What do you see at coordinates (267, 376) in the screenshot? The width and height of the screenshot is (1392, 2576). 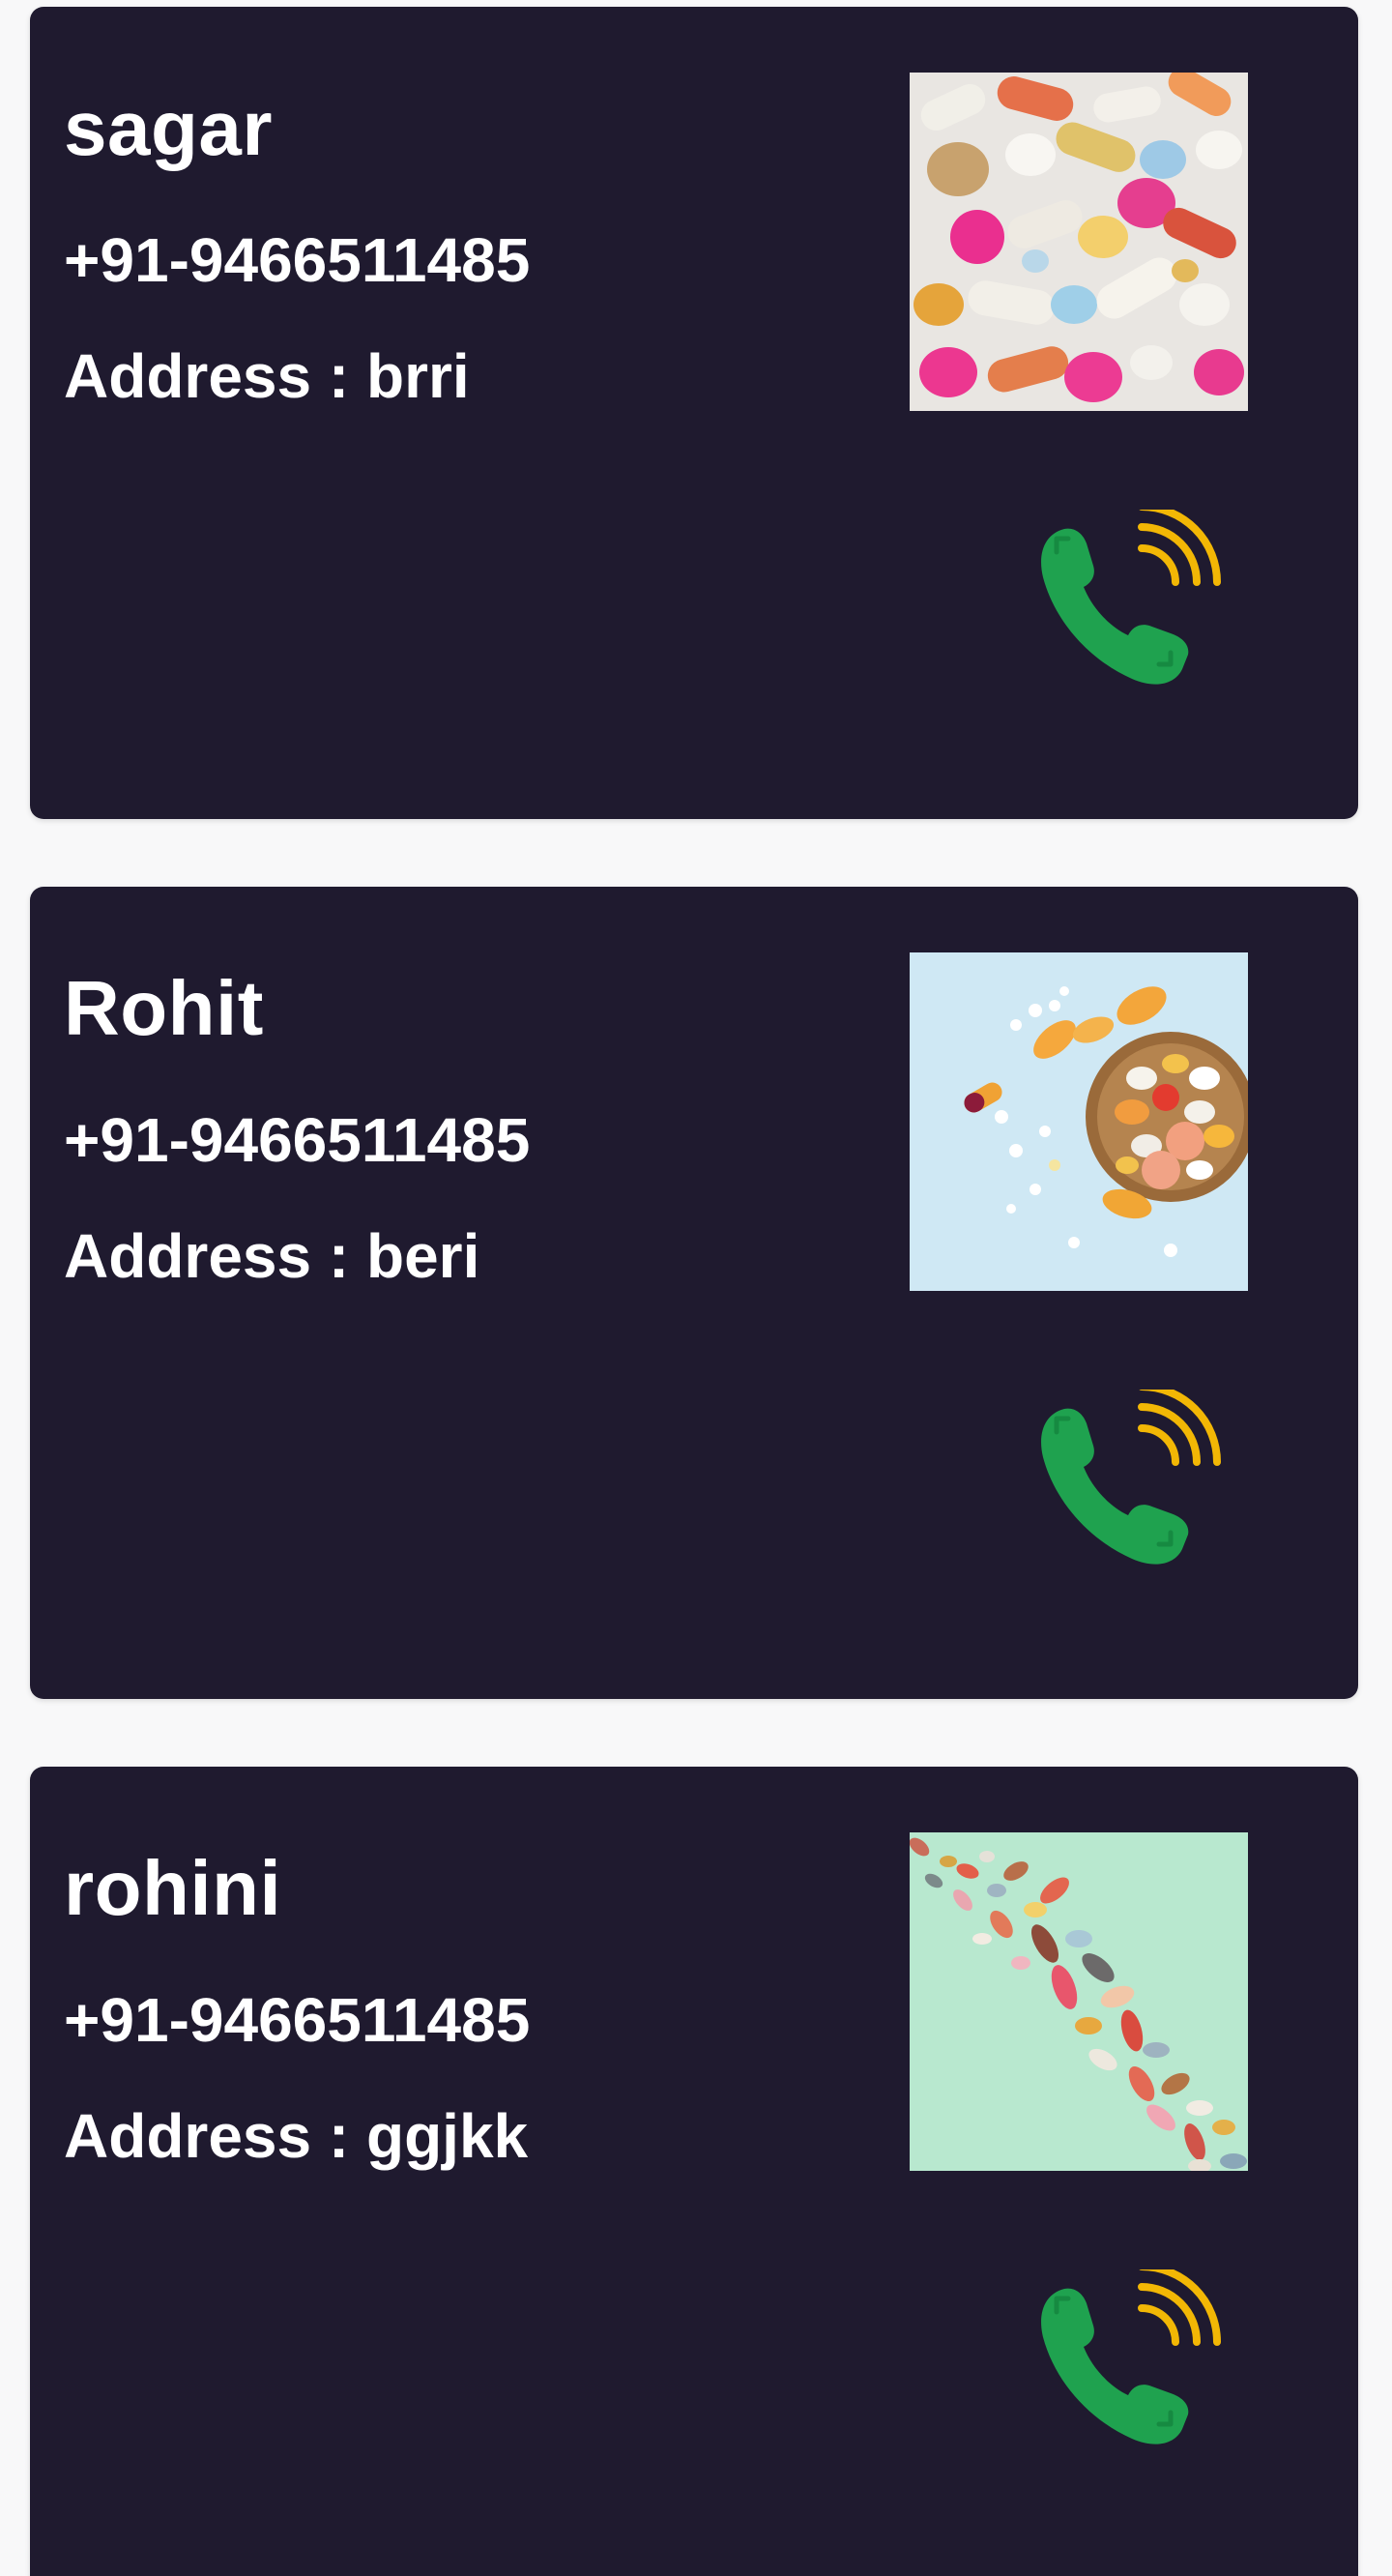 I see `contact-address: Address : brri` at bounding box center [267, 376].